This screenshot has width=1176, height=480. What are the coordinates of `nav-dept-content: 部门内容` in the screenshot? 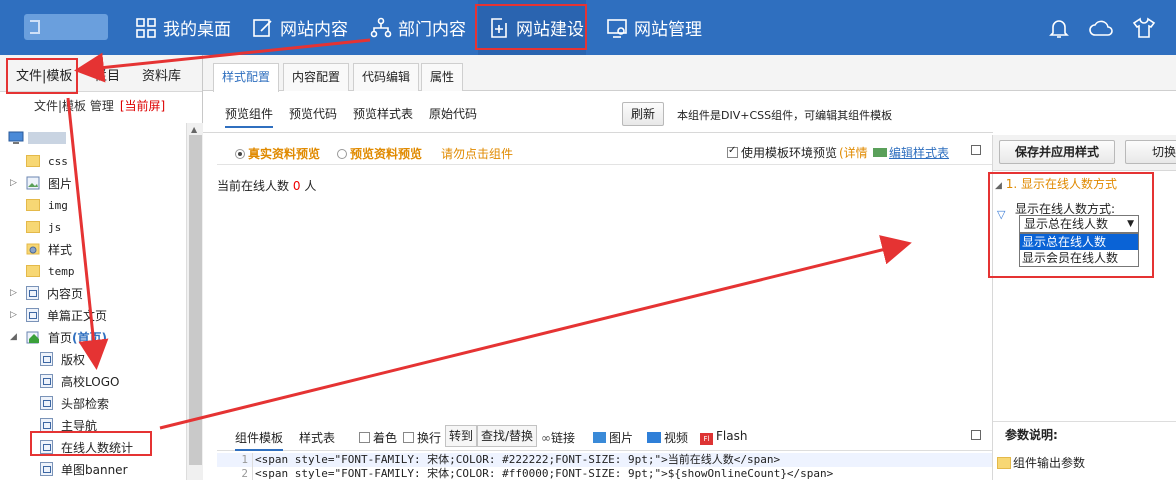 It's located at (418, 27).